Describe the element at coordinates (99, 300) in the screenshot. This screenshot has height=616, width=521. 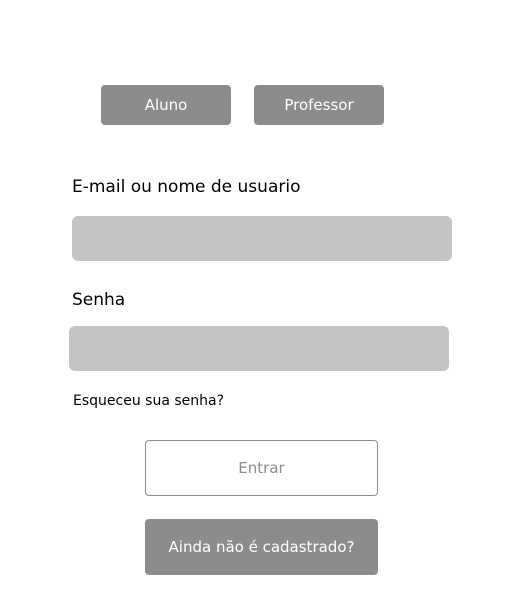
I see `password-field-label: Senha` at that location.